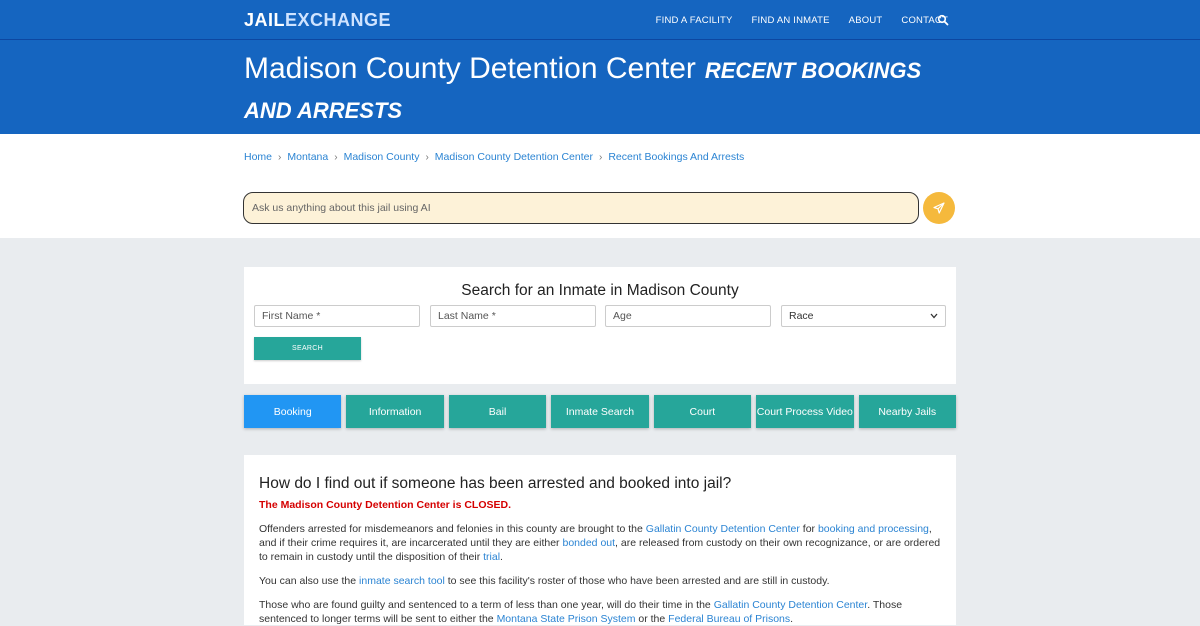 The image size is (1200, 626). What do you see at coordinates (588, 543) in the screenshot?
I see `bonded-out-link: bonded out` at bounding box center [588, 543].